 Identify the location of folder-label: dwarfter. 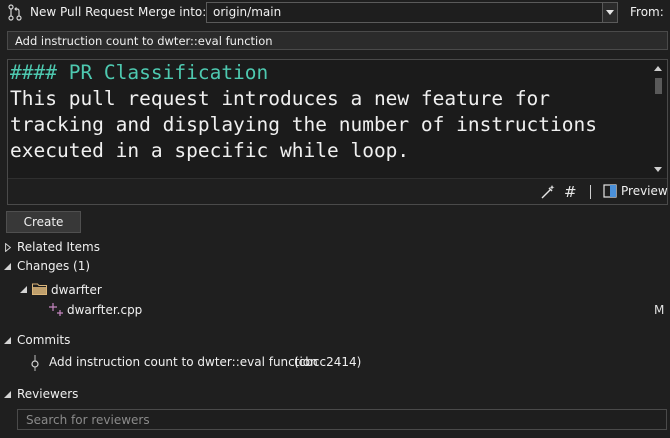
(76, 290).